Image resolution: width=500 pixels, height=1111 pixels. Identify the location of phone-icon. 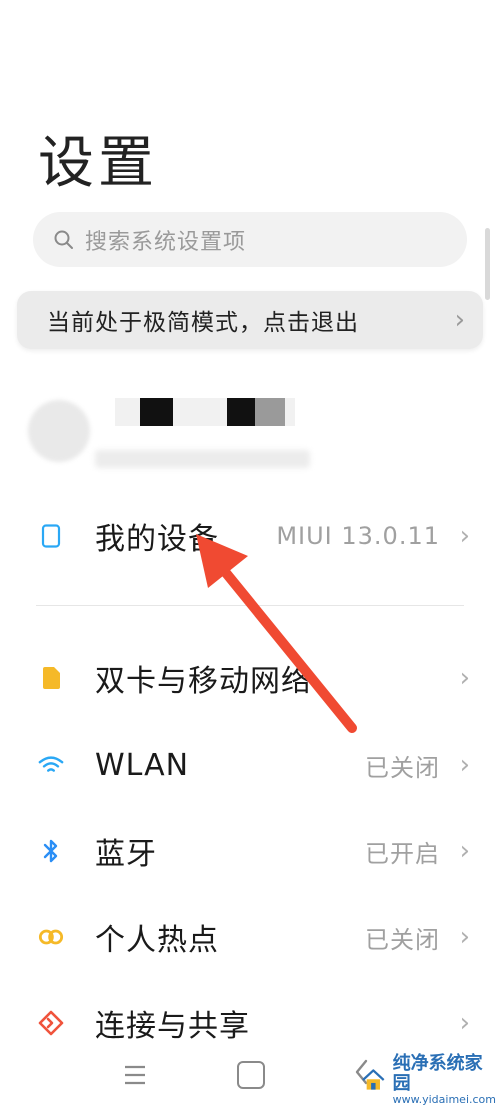
(51, 536).